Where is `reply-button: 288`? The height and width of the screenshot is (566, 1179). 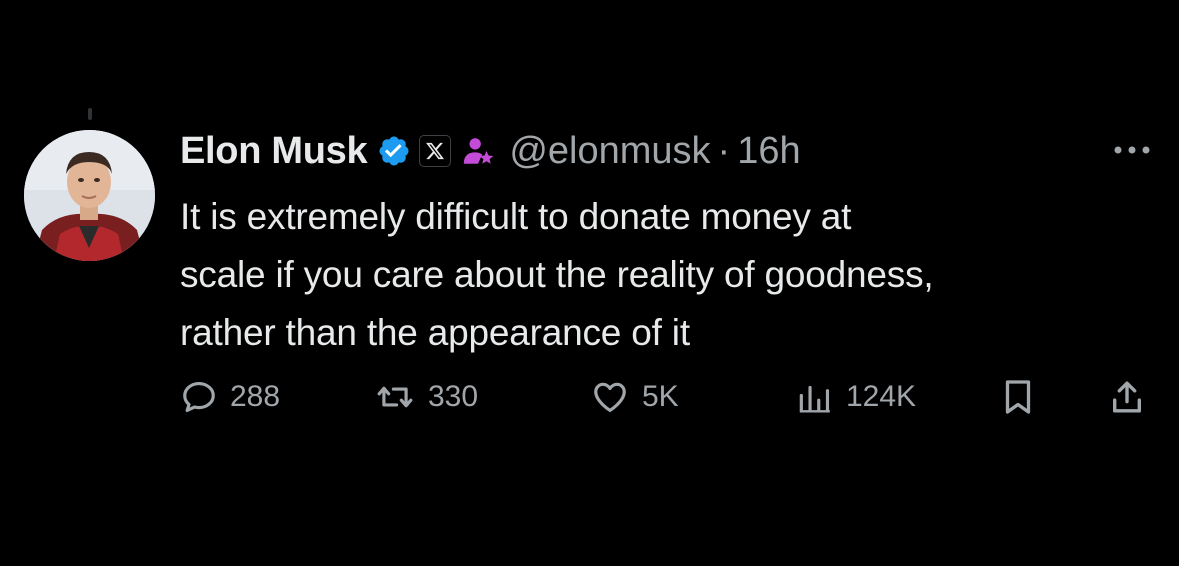 reply-button: 288 is located at coordinates (230, 397).